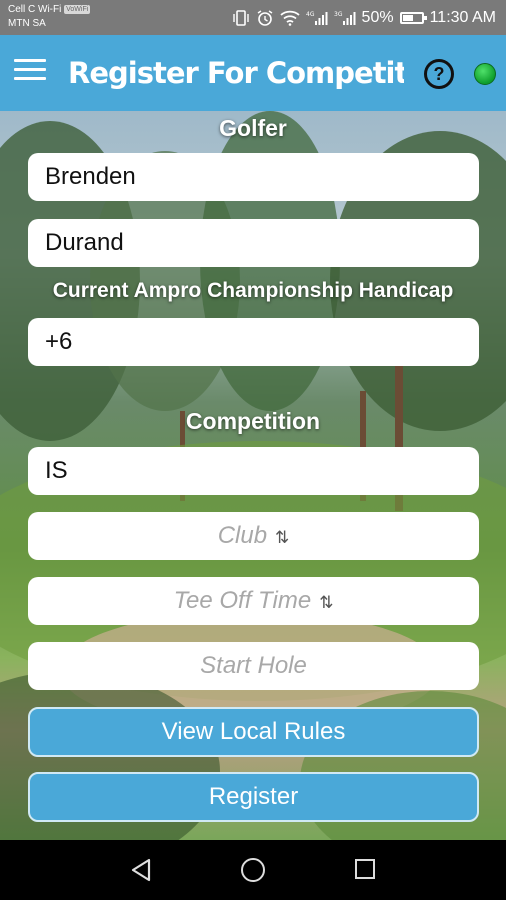 Image resolution: width=506 pixels, height=900 pixels. What do you see at coordinates (338, 14) in the screenshot?
I see `svg-text: 3G` at bounding box center [338, 14].